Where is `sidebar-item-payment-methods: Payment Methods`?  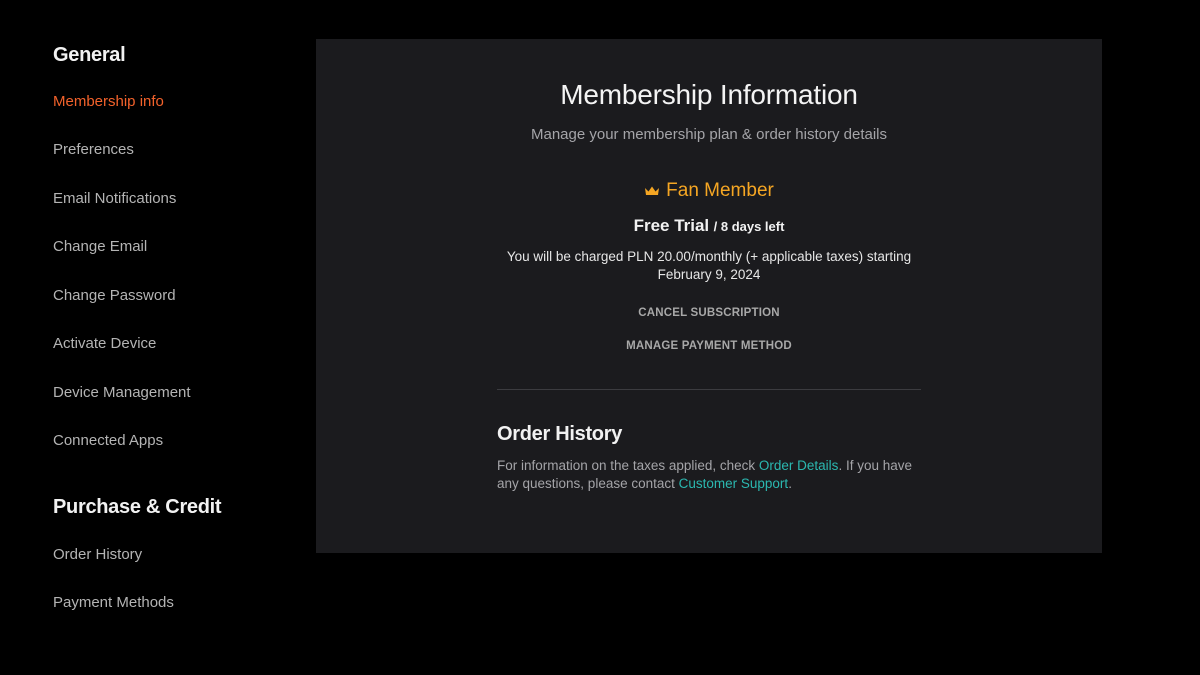
sidebar-item-payment-methods: Payment Methods is located at coordinates (113, 602).